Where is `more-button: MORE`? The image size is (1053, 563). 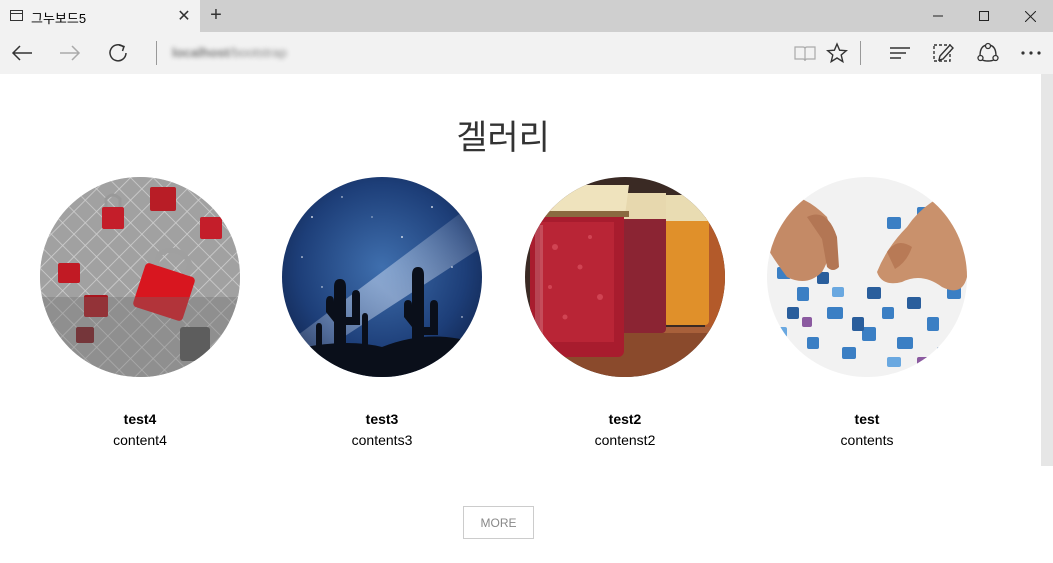
more-button: MORE is located at coordinates (498, 522).